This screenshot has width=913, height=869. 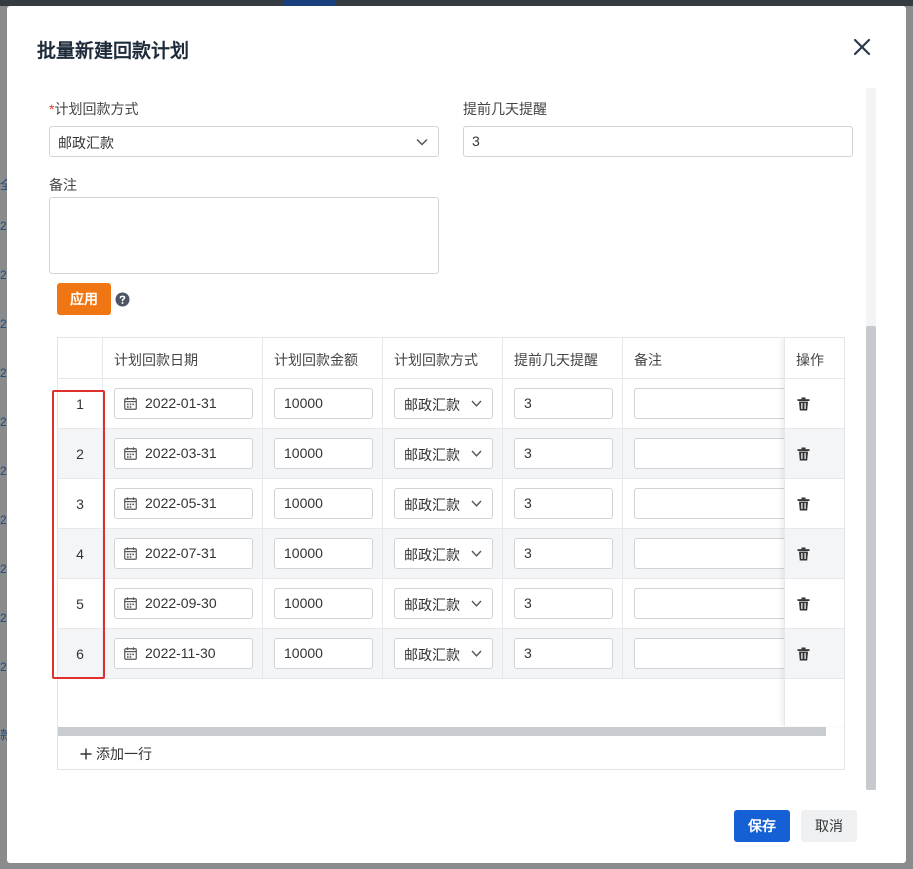 I want to click on date-input: 2022-11-30, so click(x=183, y=653).